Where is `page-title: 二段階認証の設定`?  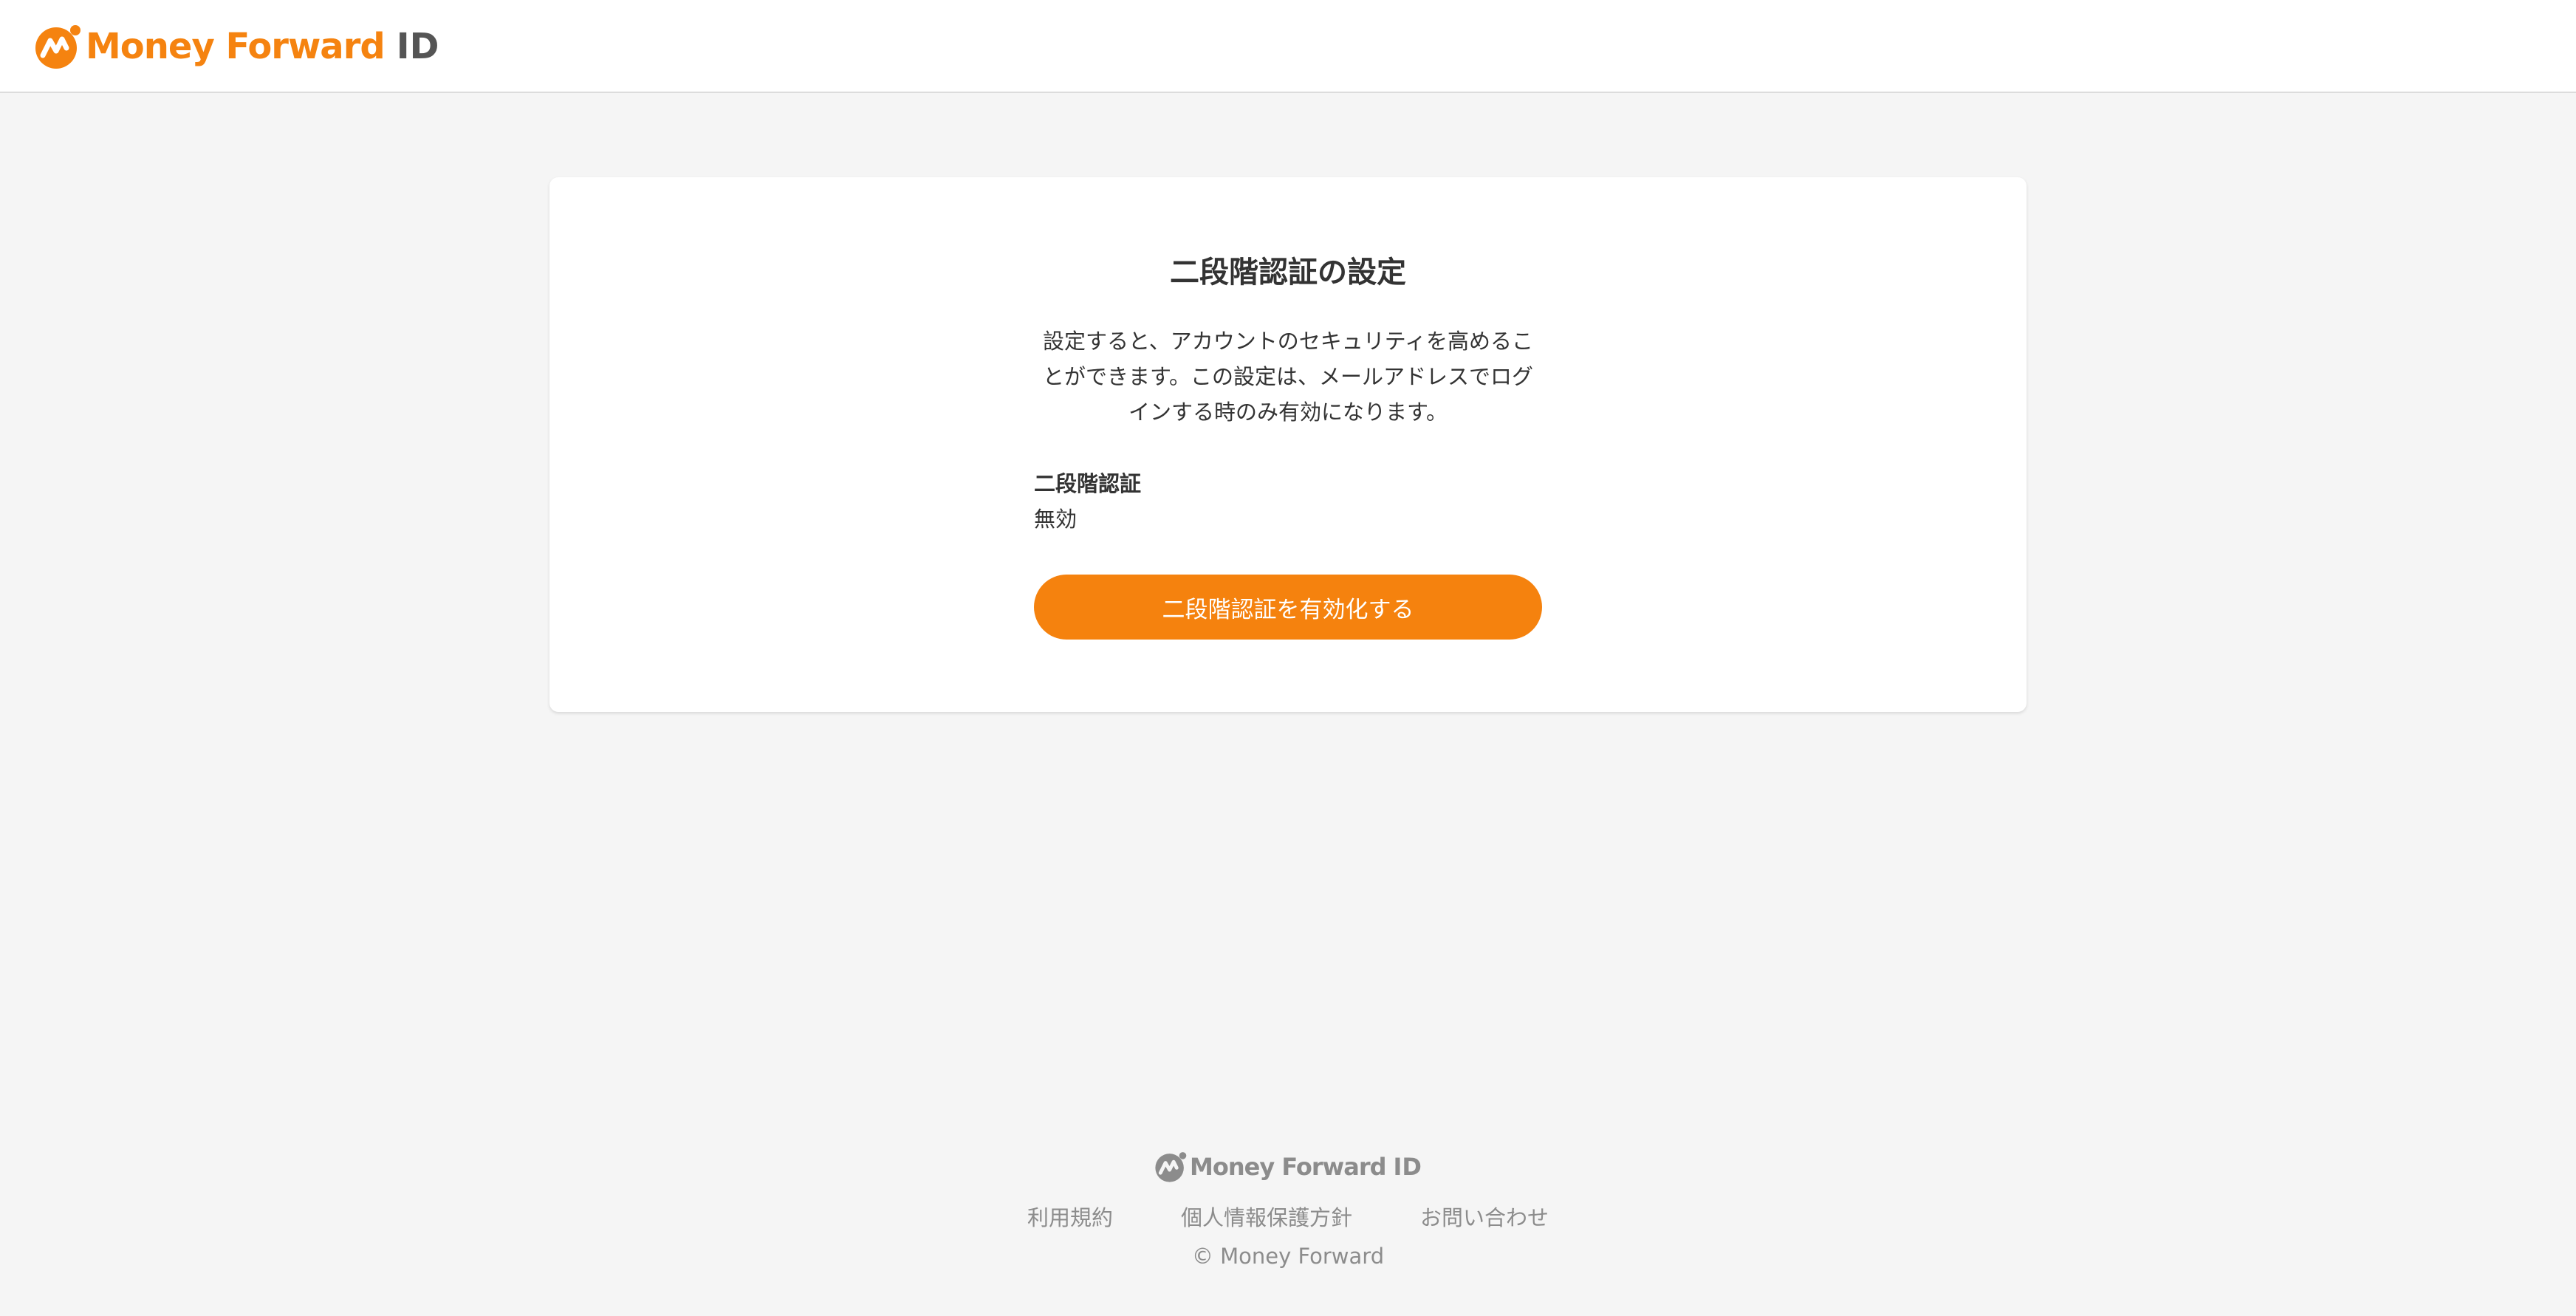 page-title: 二段階認証の設定 is located at coordinates (1288, 272).